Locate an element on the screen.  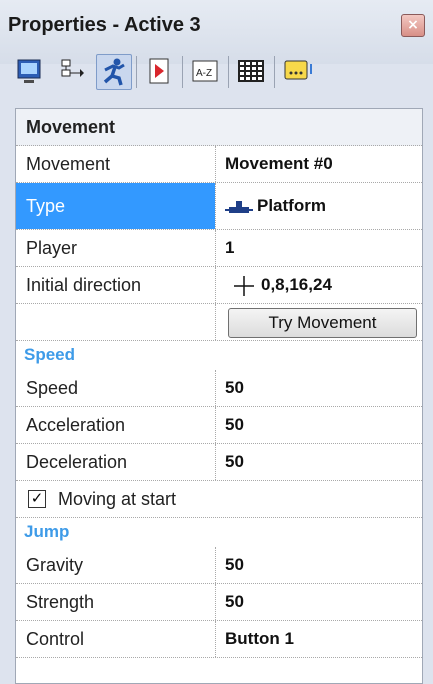
property-label: Initial direction is located at coordinates (84, 285).